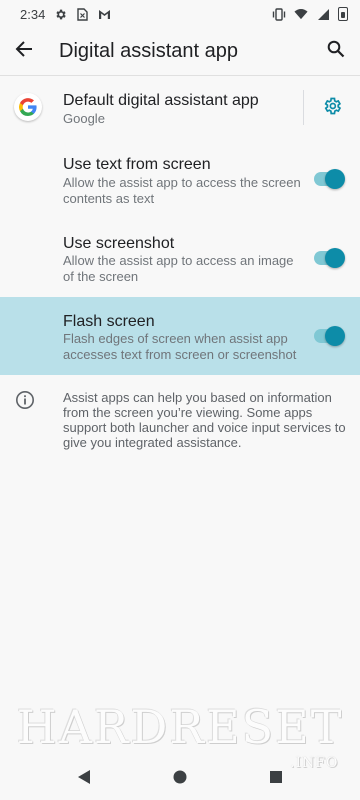 This screenshot has width=360, height=800. What do you see at coordinates (28, 107) in the screenshot?
I see `google-logo-icon` at bounding box center [28, 107].